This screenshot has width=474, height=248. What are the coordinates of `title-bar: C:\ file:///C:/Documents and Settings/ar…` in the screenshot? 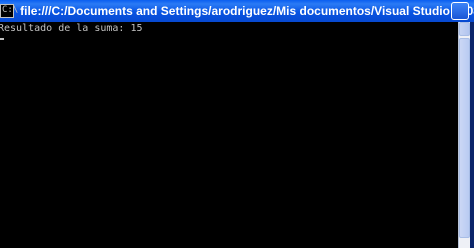 It's located at (237, 11).